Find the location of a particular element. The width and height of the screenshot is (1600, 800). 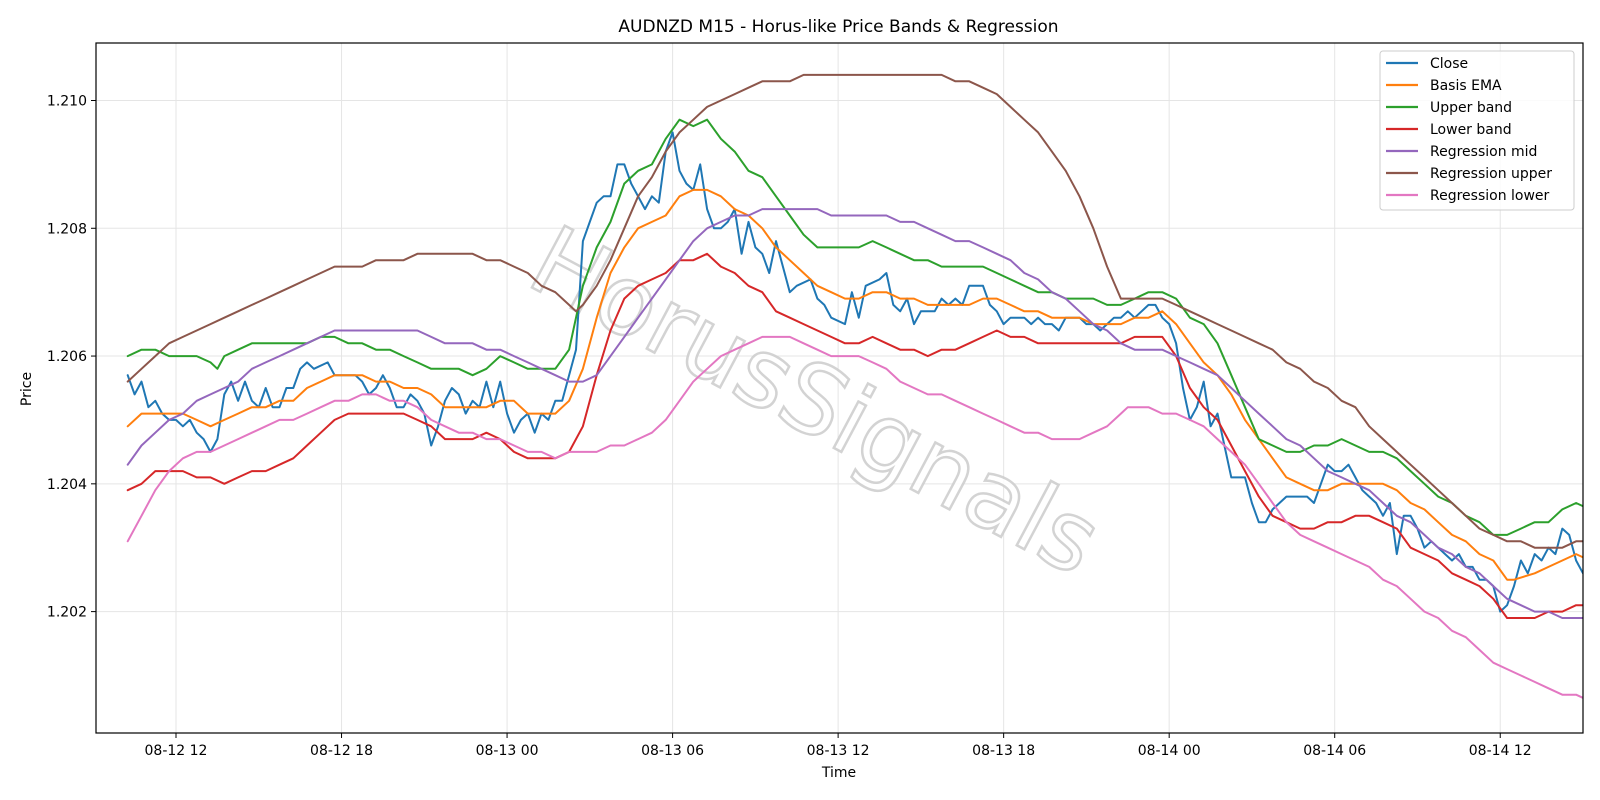

y-tick-label: 1.208 is located at coordinates (67, 229).